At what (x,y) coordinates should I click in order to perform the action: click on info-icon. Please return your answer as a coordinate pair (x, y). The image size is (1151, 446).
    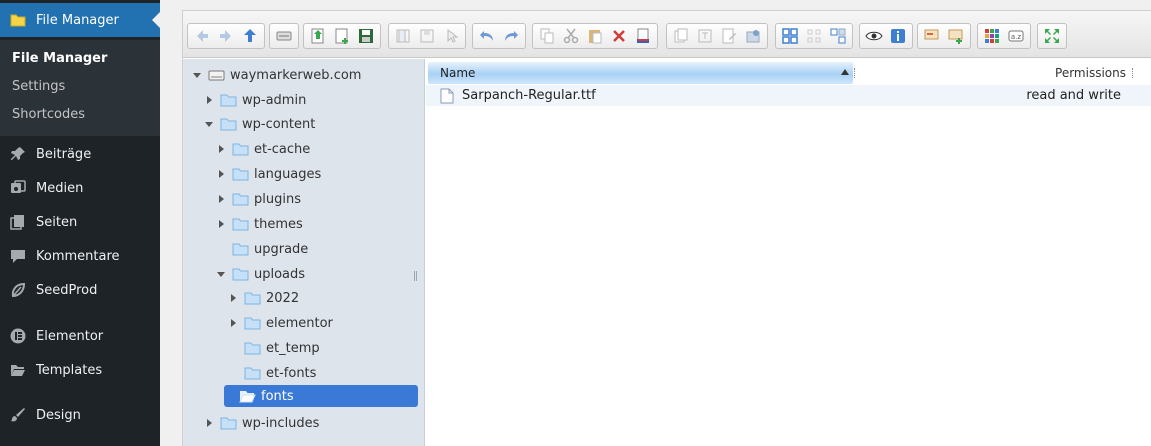
    Looking at the image, I should click on (898, 36).